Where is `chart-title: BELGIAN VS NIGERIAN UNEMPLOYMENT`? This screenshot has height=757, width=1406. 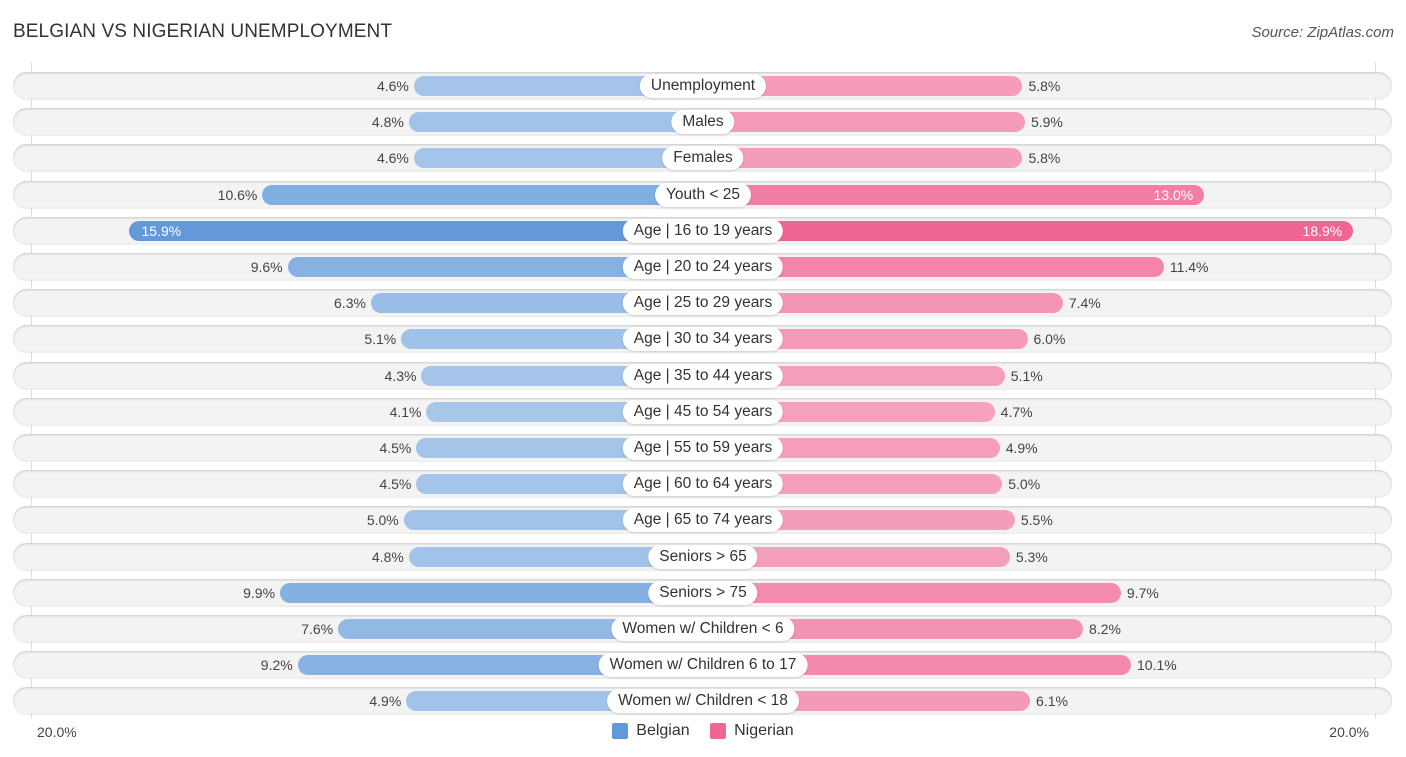 chart-title: BELGIAN VS NIGERIAN UNEMPLOYMENT is located at coordinates (203, 31).